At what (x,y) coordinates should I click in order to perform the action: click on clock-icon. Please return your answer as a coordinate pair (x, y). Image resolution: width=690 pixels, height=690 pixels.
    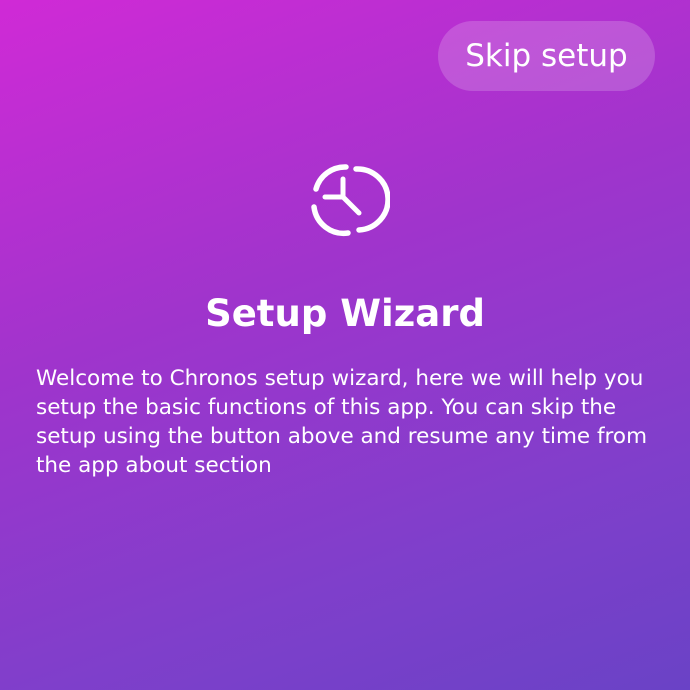
    Looking at the image, I should click on (344, 201).